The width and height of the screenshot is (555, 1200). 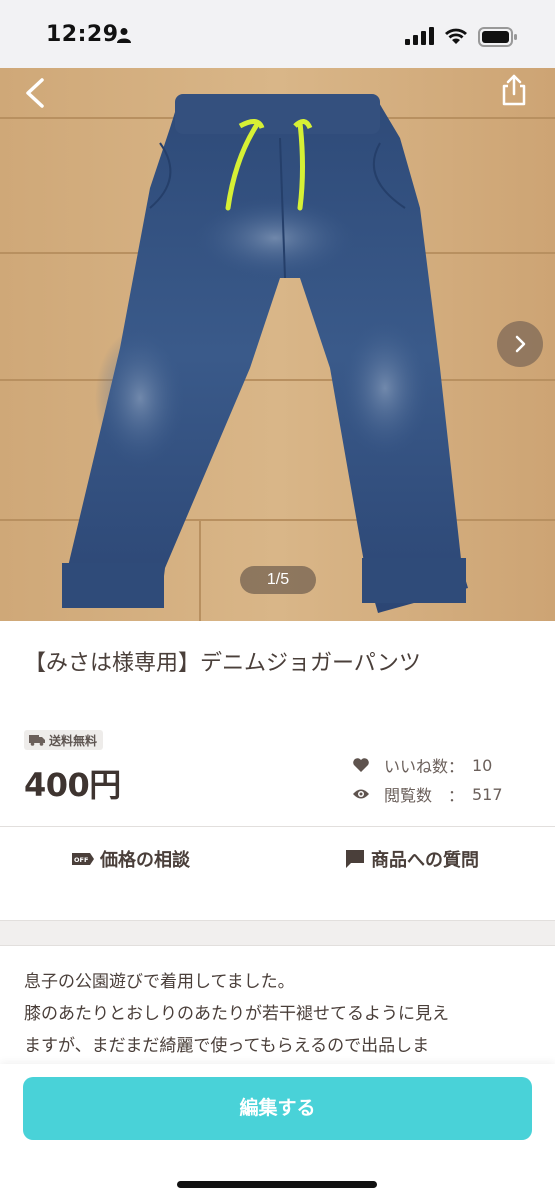 What do you see at coordinates (159, 982) in the screenshot?
I see `description-line: 息子の公園遊びで着用してました。` at bounding box center [159, 982].